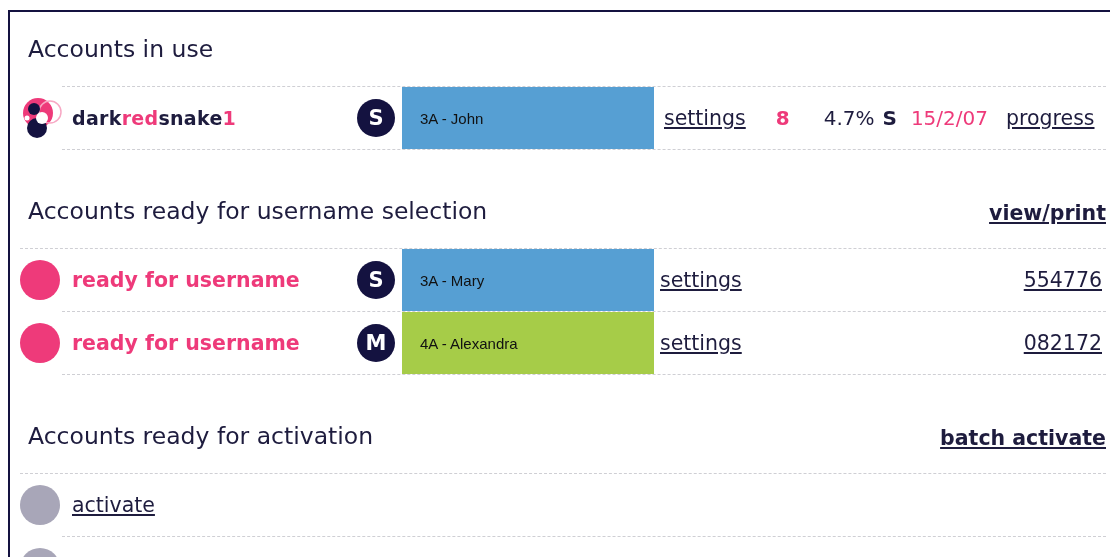 This screenshot has width=1110, height=557. I want to click on class-label: 4A - Alexandra, so click(528, 343).